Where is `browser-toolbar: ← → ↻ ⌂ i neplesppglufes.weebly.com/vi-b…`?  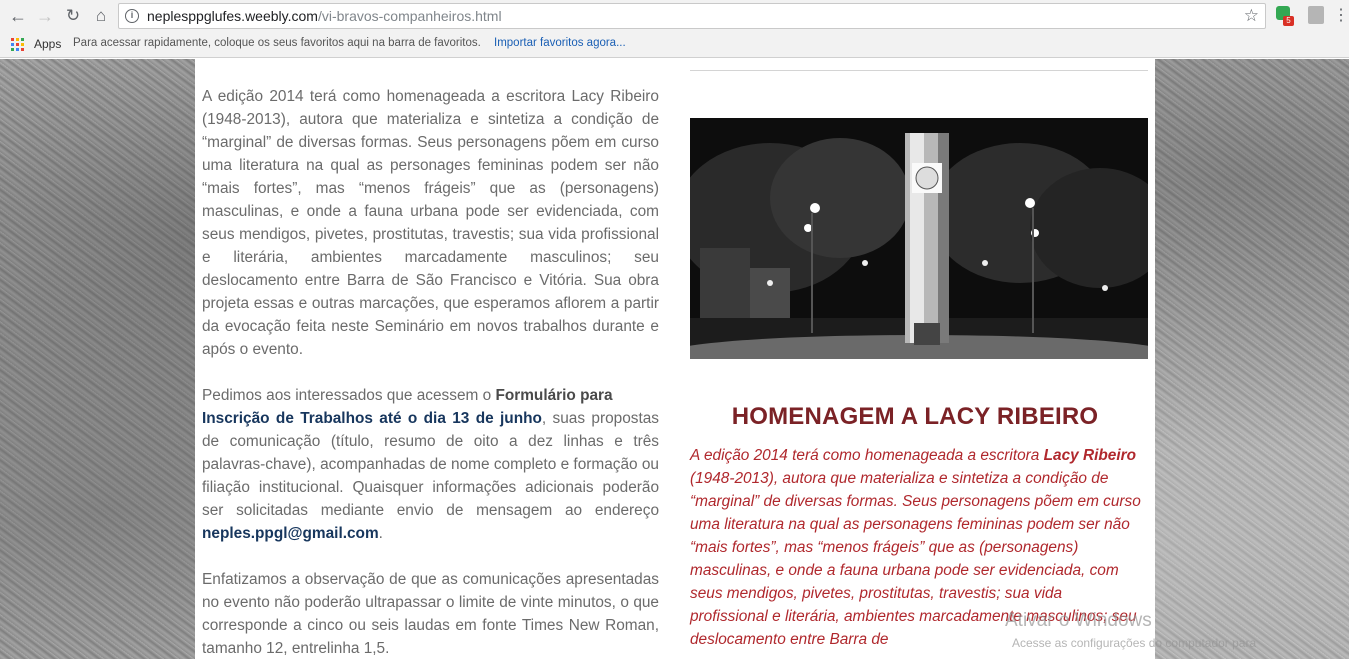
browser-toolbar: ← → ↻ ⌂ i neplesppglufes.weebly.com/vi-b… is located at coordinates (674, 16).